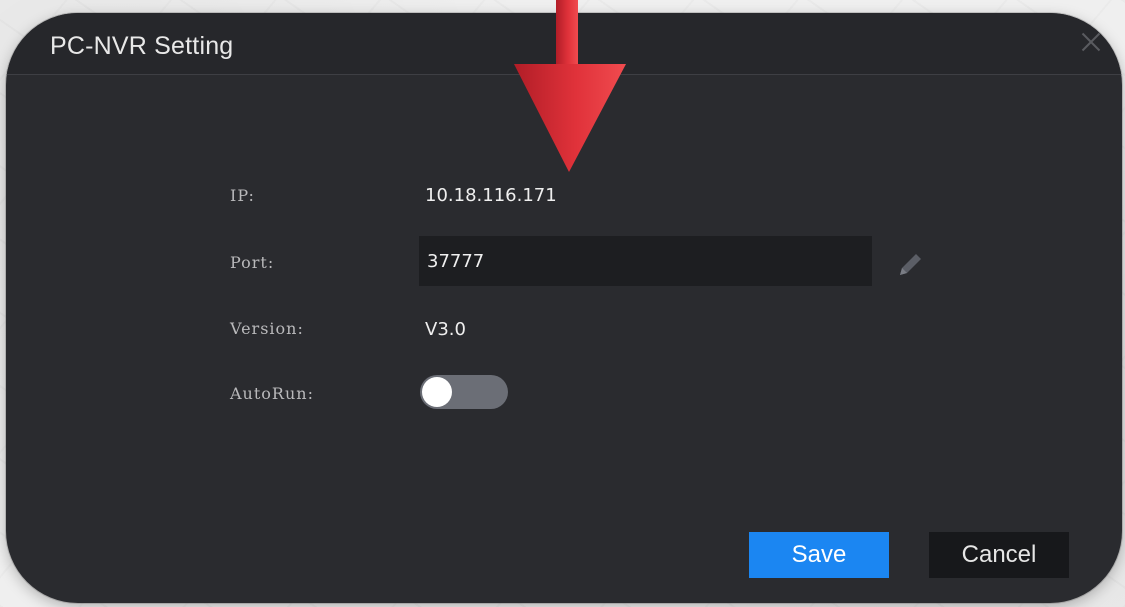  I want to click on version-label: Version:, so click(267, 328).